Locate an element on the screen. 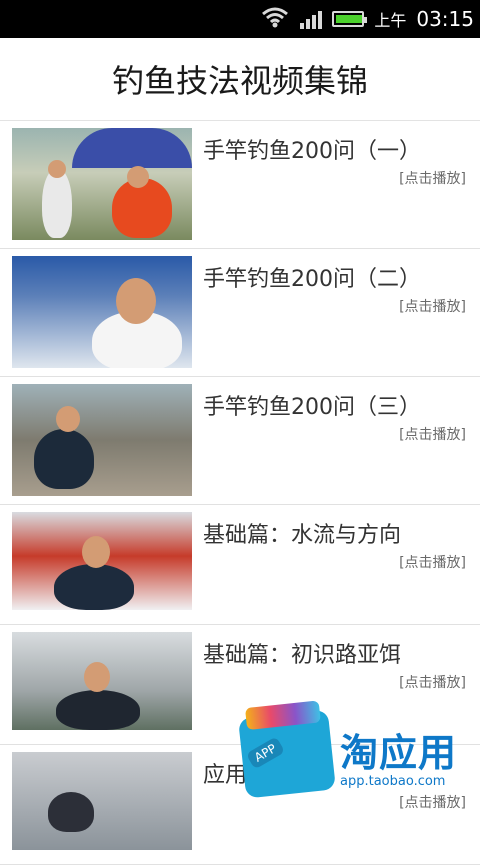 Image resolution: width=480 pixels, height=865 pixels. header: 钓鱼技法视频集锦 is located at coordinates (240, 79).